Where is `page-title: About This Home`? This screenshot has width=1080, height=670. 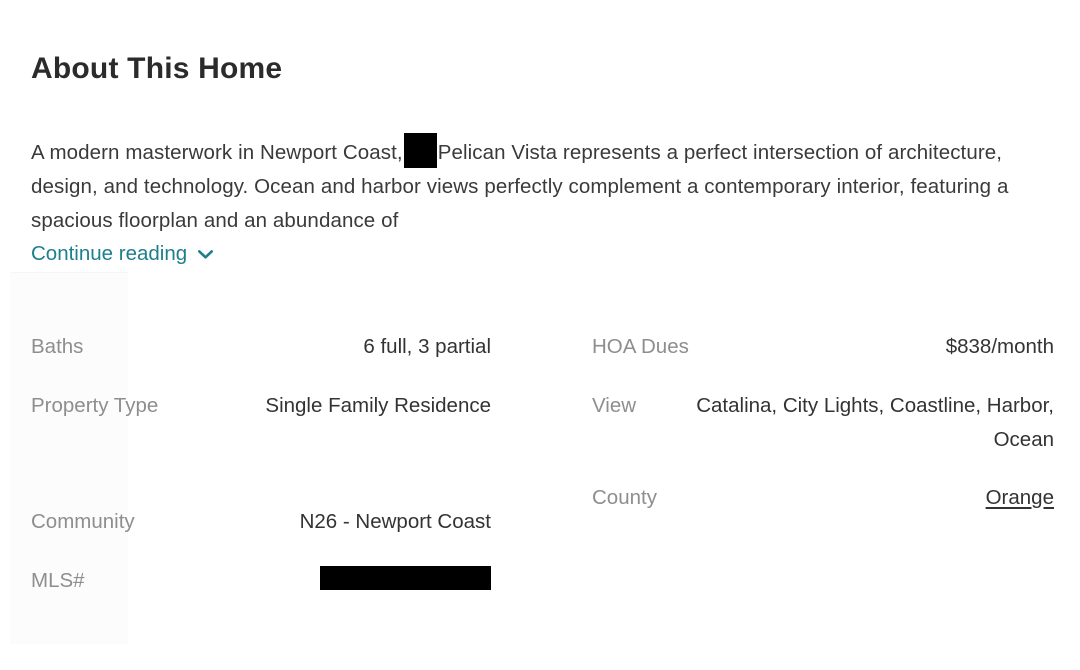
page-title: About This Home is located at coordinates (157, 69).